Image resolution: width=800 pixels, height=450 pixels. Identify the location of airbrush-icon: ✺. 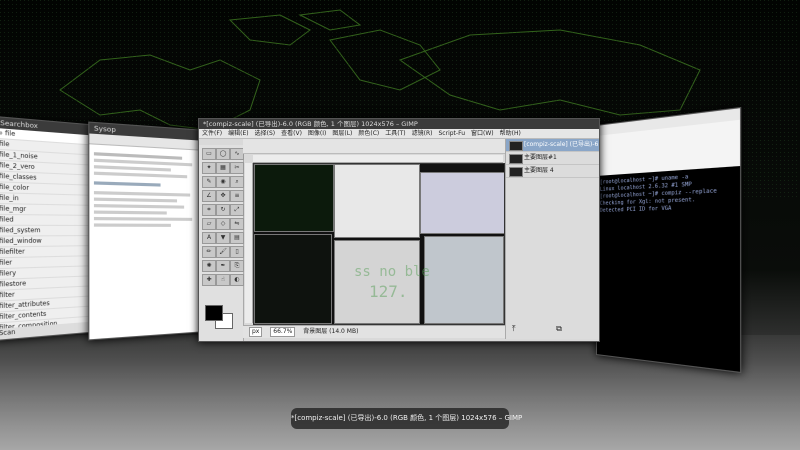
(209, 266).